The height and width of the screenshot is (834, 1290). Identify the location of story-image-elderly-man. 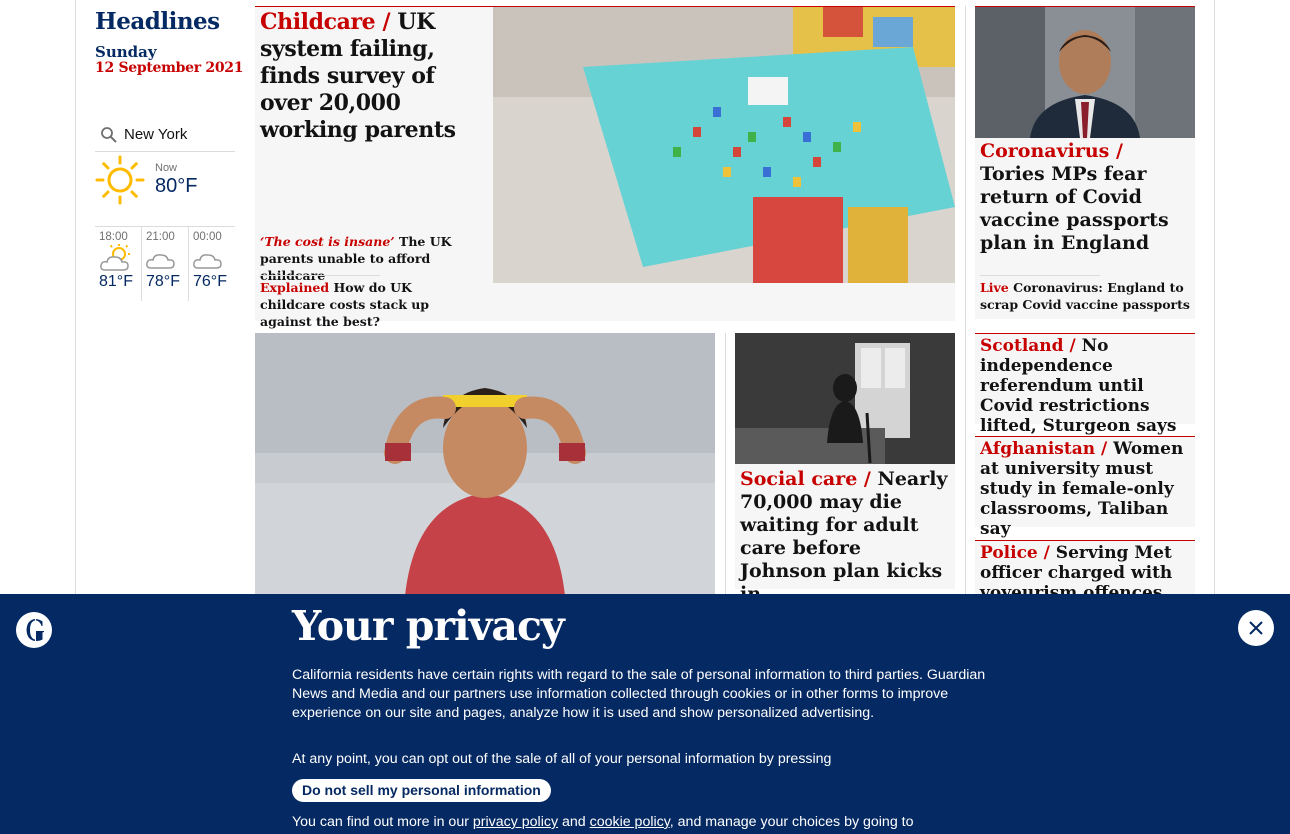
(845, 398).